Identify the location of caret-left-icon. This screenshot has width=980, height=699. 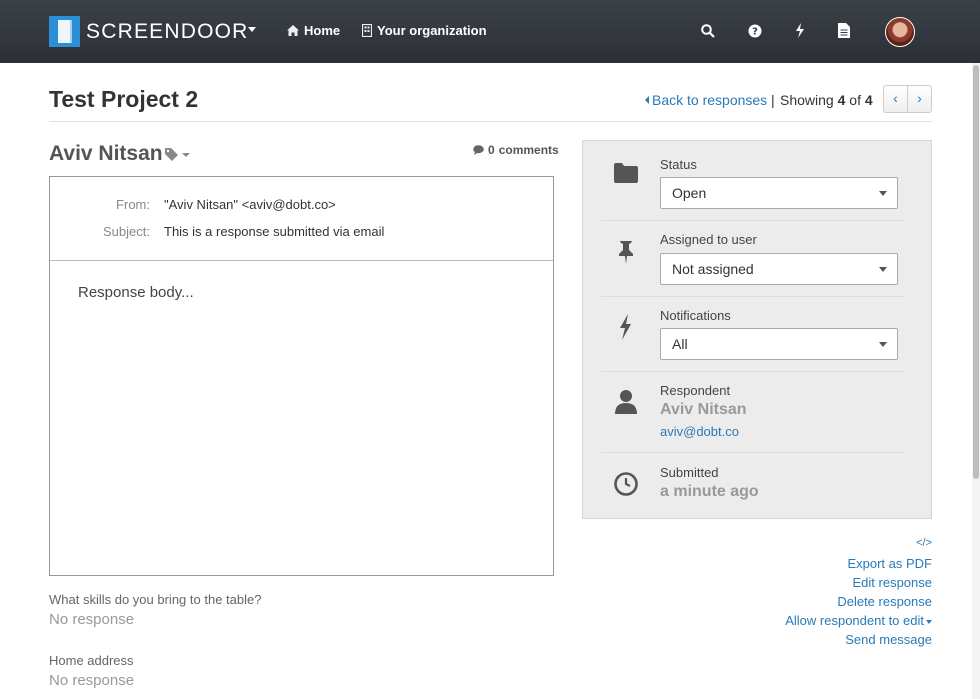
(647, 100).